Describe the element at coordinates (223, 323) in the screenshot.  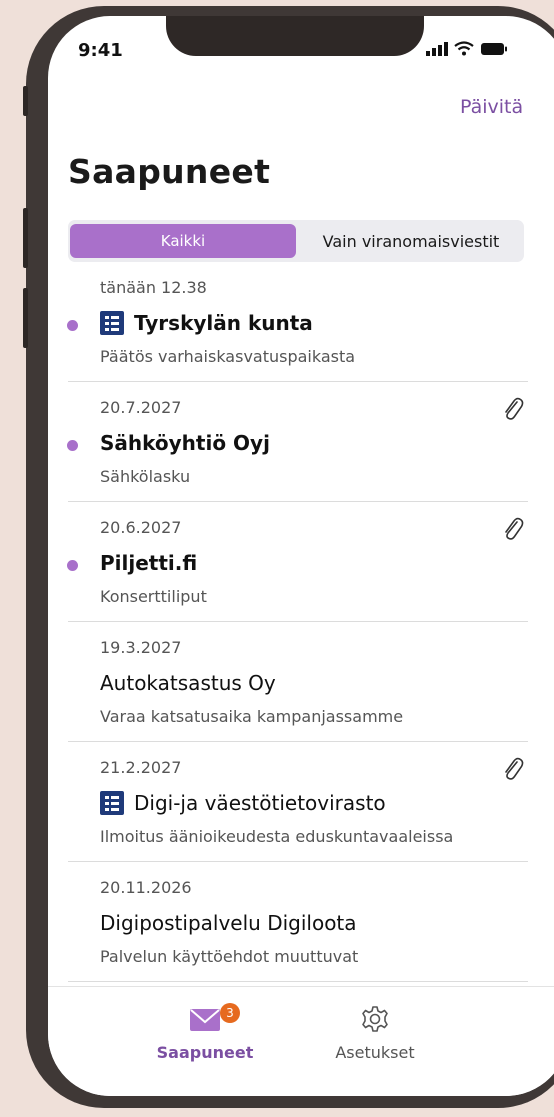
I see `message-sender-name: Tyrskylän kunta` at that location.